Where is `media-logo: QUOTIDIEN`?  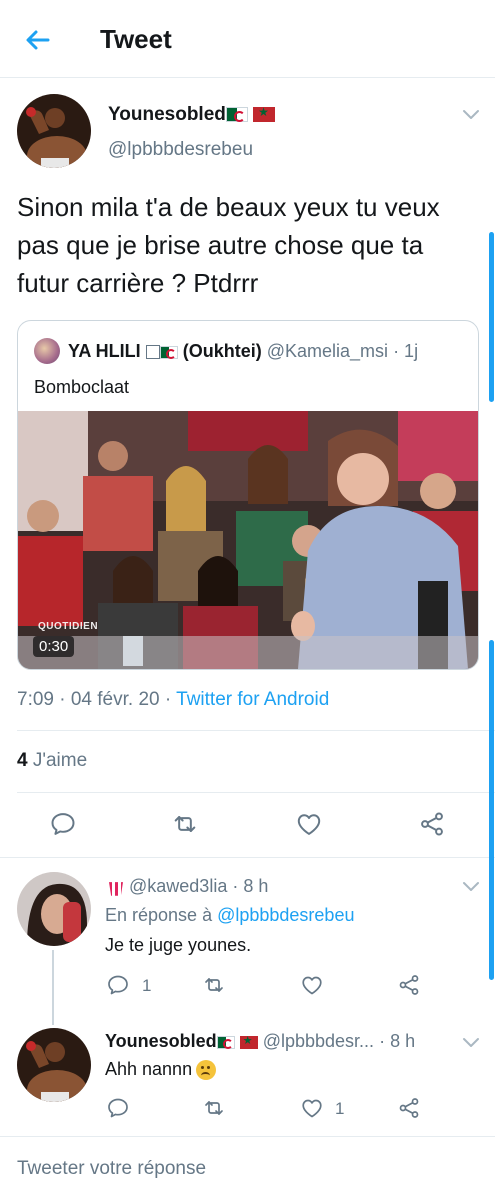
media-logo: QUOTIDIEN is located at coordinates (68, 626).